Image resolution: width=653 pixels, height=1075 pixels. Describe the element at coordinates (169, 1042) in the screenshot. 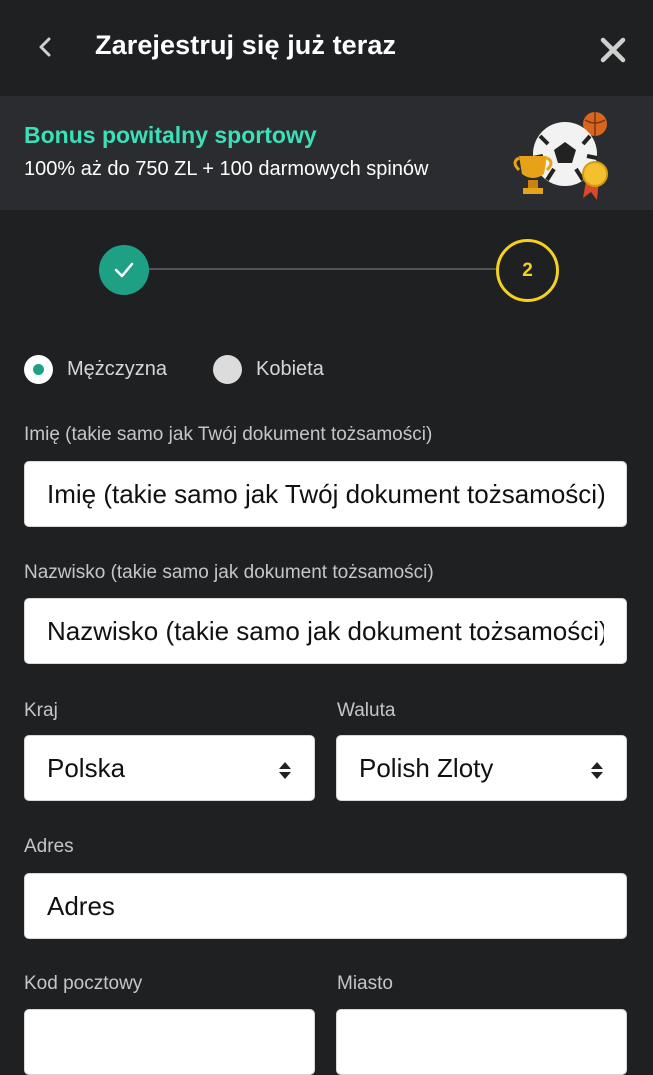

I see `postal-code-input` at that location.